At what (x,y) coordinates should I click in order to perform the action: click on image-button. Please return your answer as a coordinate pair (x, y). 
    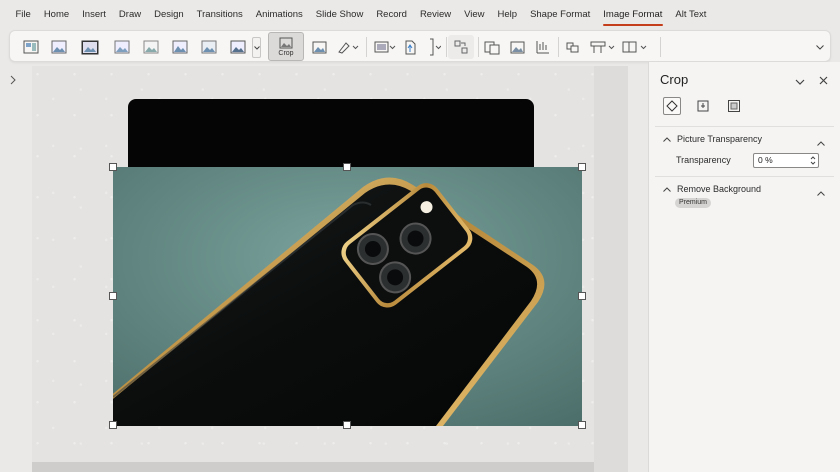
    Looking at the image, I should click on (319, 47).